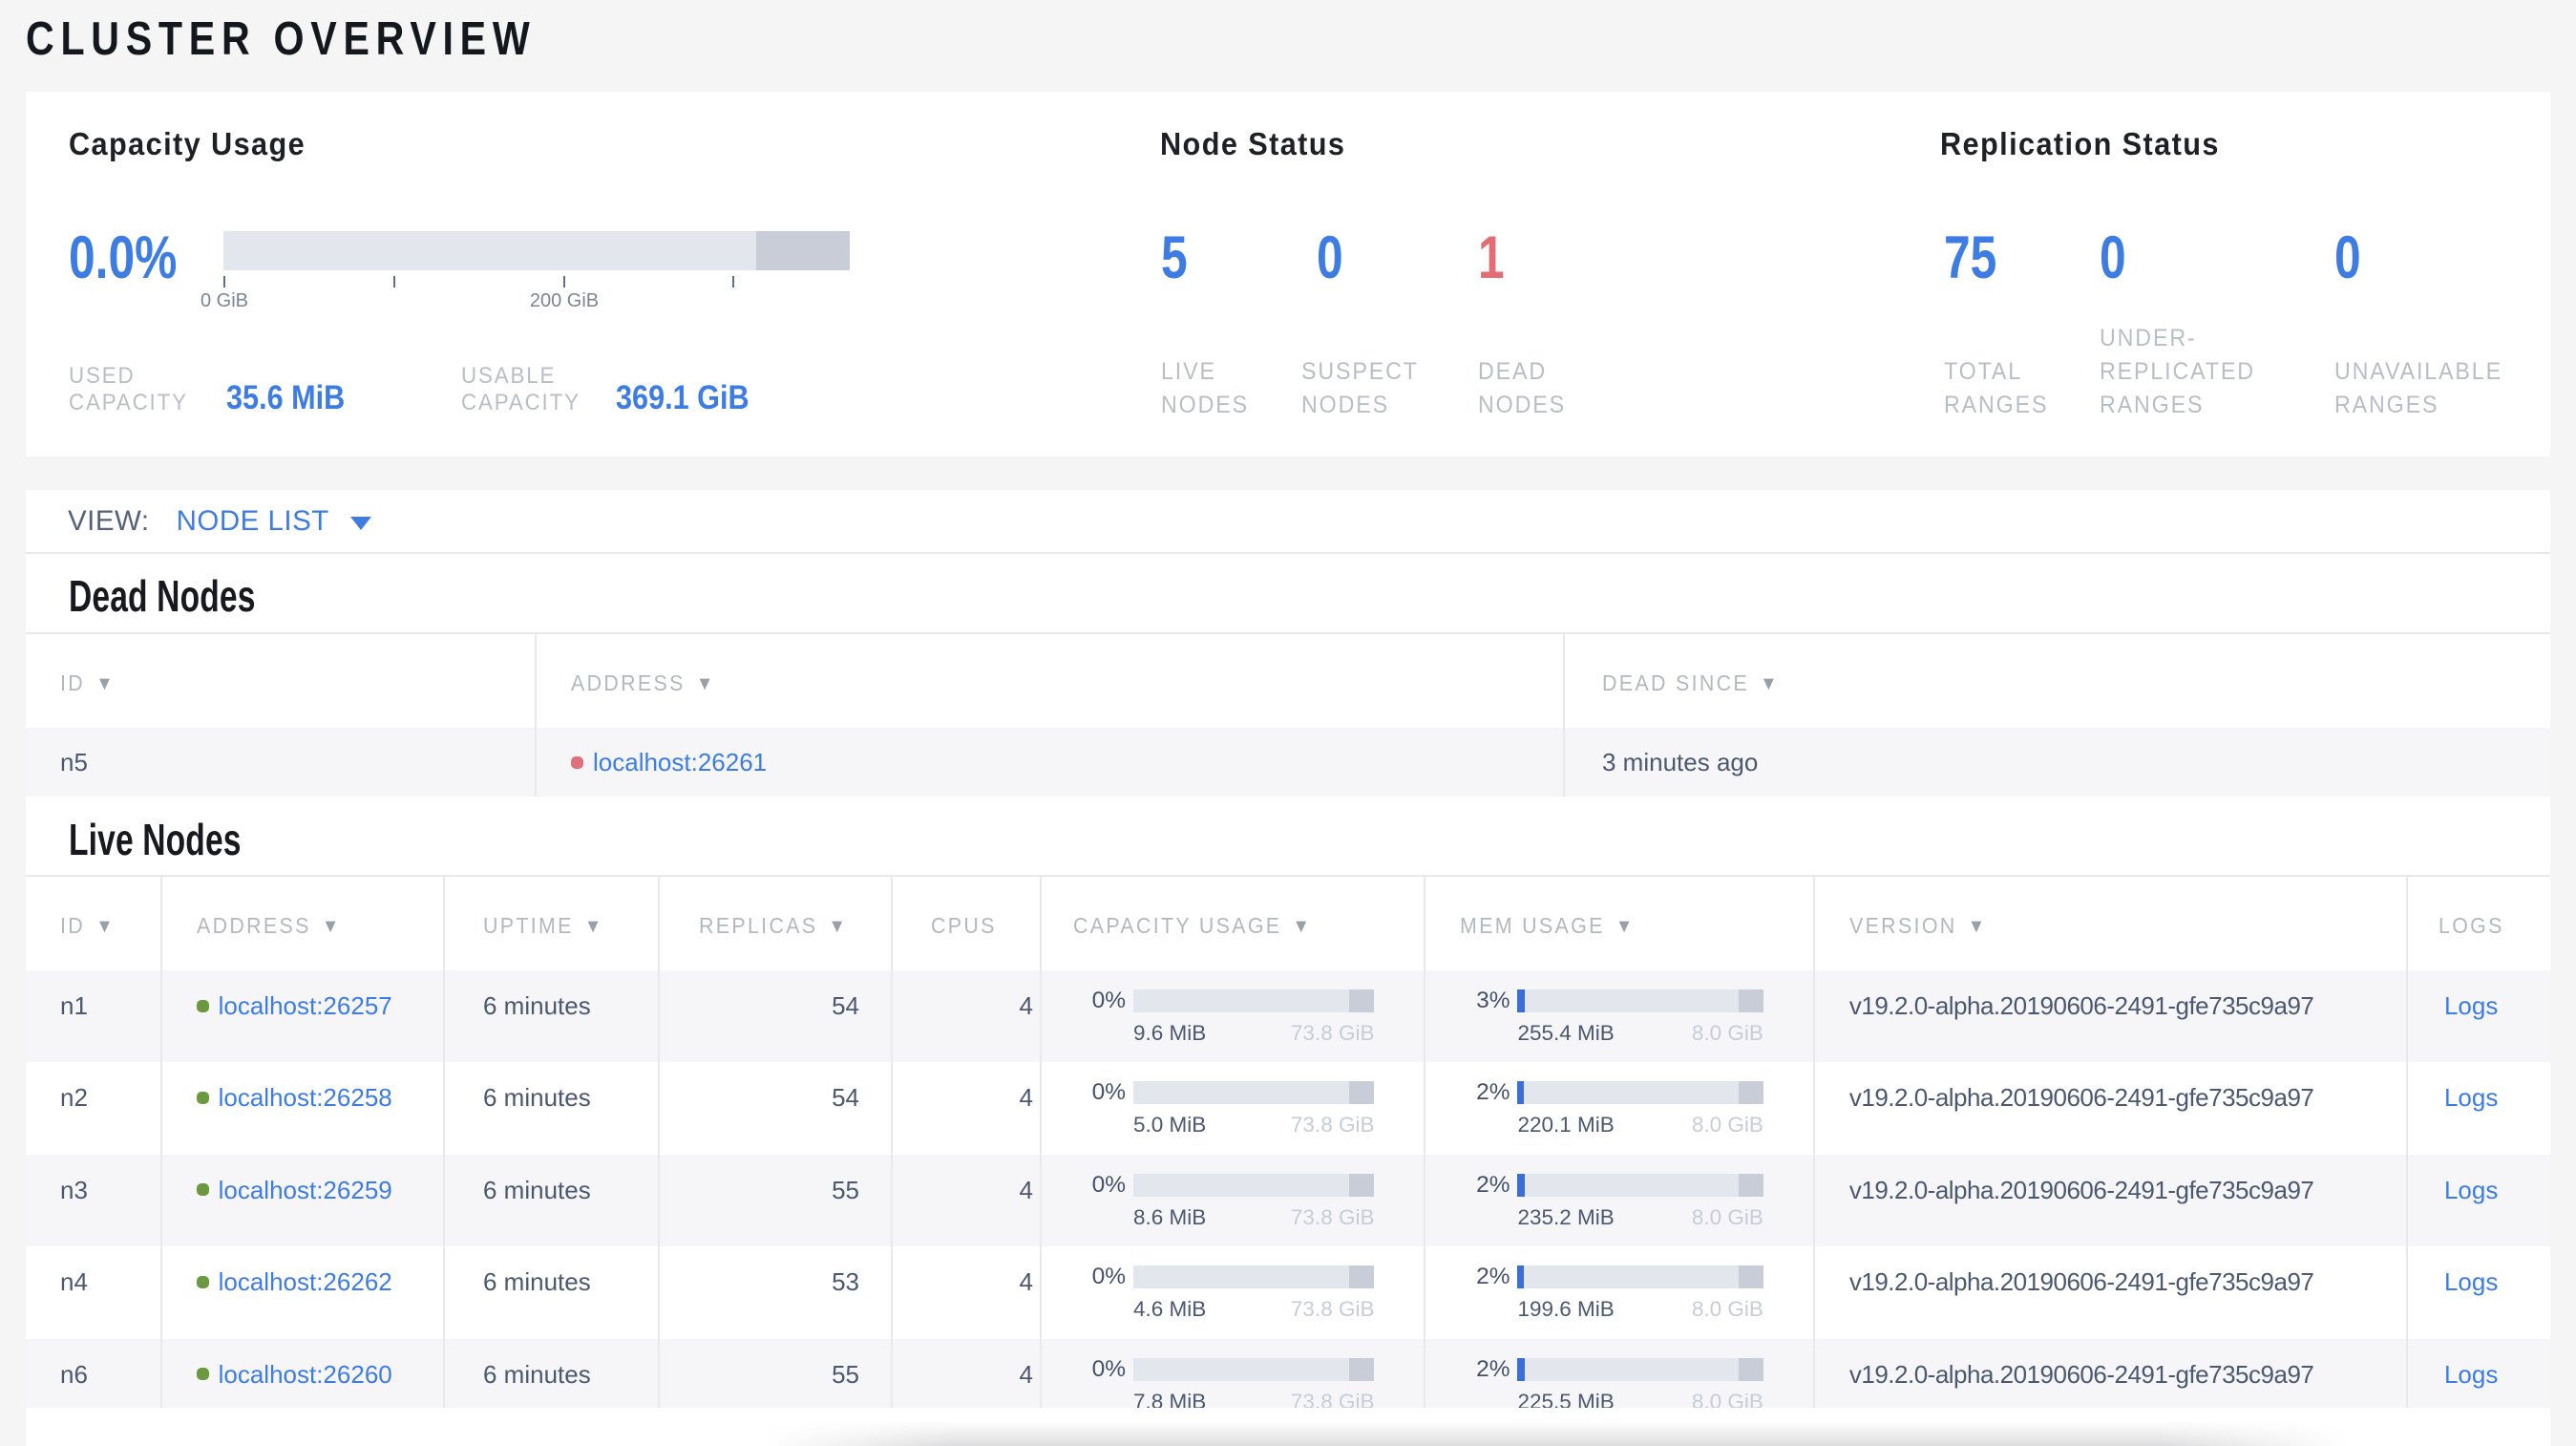 This screenshot has width=2576, height=1446. Describe the element at coordinates (2109, 923) in the screenshot. I see `live-col-header-version: VERSION ▼` at that location.